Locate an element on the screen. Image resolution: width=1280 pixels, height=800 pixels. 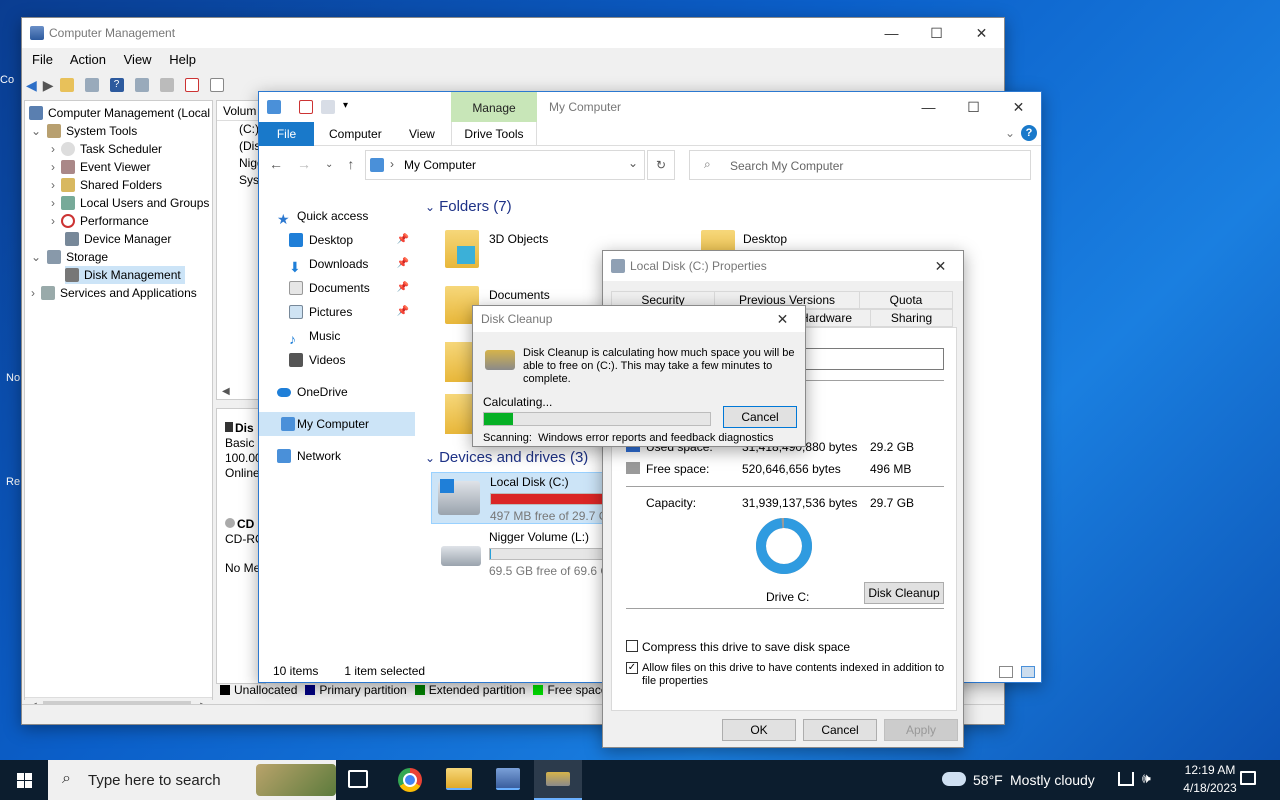
menu-help: Help is located at coordinates (182, 59).